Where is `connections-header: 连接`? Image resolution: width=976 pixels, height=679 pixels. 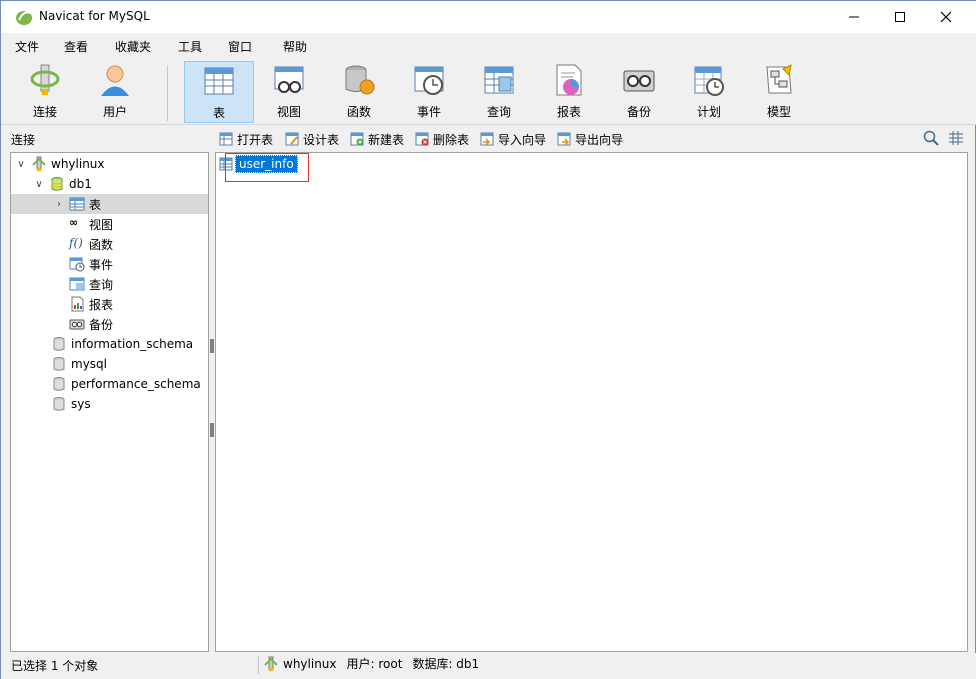
connections-header: 连接 is located at coordinates (23, 140).